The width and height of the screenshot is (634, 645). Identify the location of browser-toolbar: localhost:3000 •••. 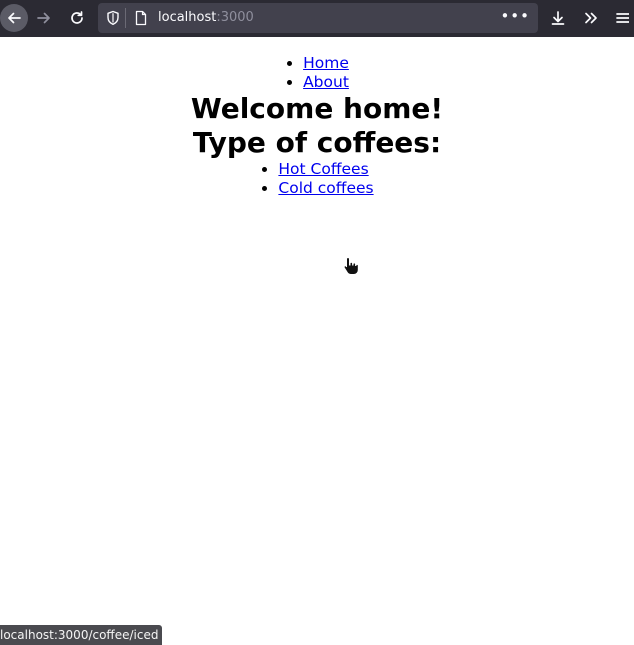
(317, 18).